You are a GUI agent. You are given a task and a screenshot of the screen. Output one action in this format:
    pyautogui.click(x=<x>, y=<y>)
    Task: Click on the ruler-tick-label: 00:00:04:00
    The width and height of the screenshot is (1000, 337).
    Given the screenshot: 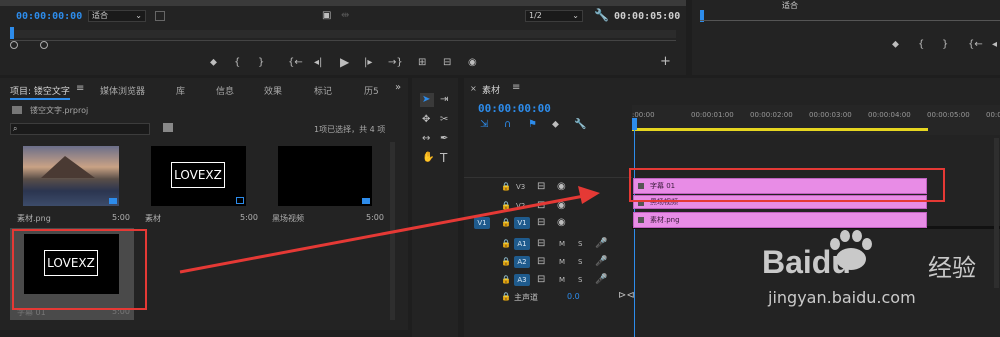 What is the action you would take?
    pyautogui.click(x=889, y=115)
    